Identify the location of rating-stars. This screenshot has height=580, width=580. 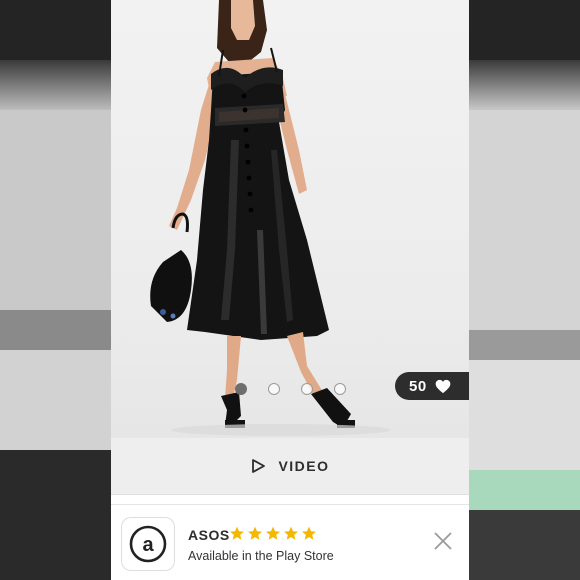
(273, 533).